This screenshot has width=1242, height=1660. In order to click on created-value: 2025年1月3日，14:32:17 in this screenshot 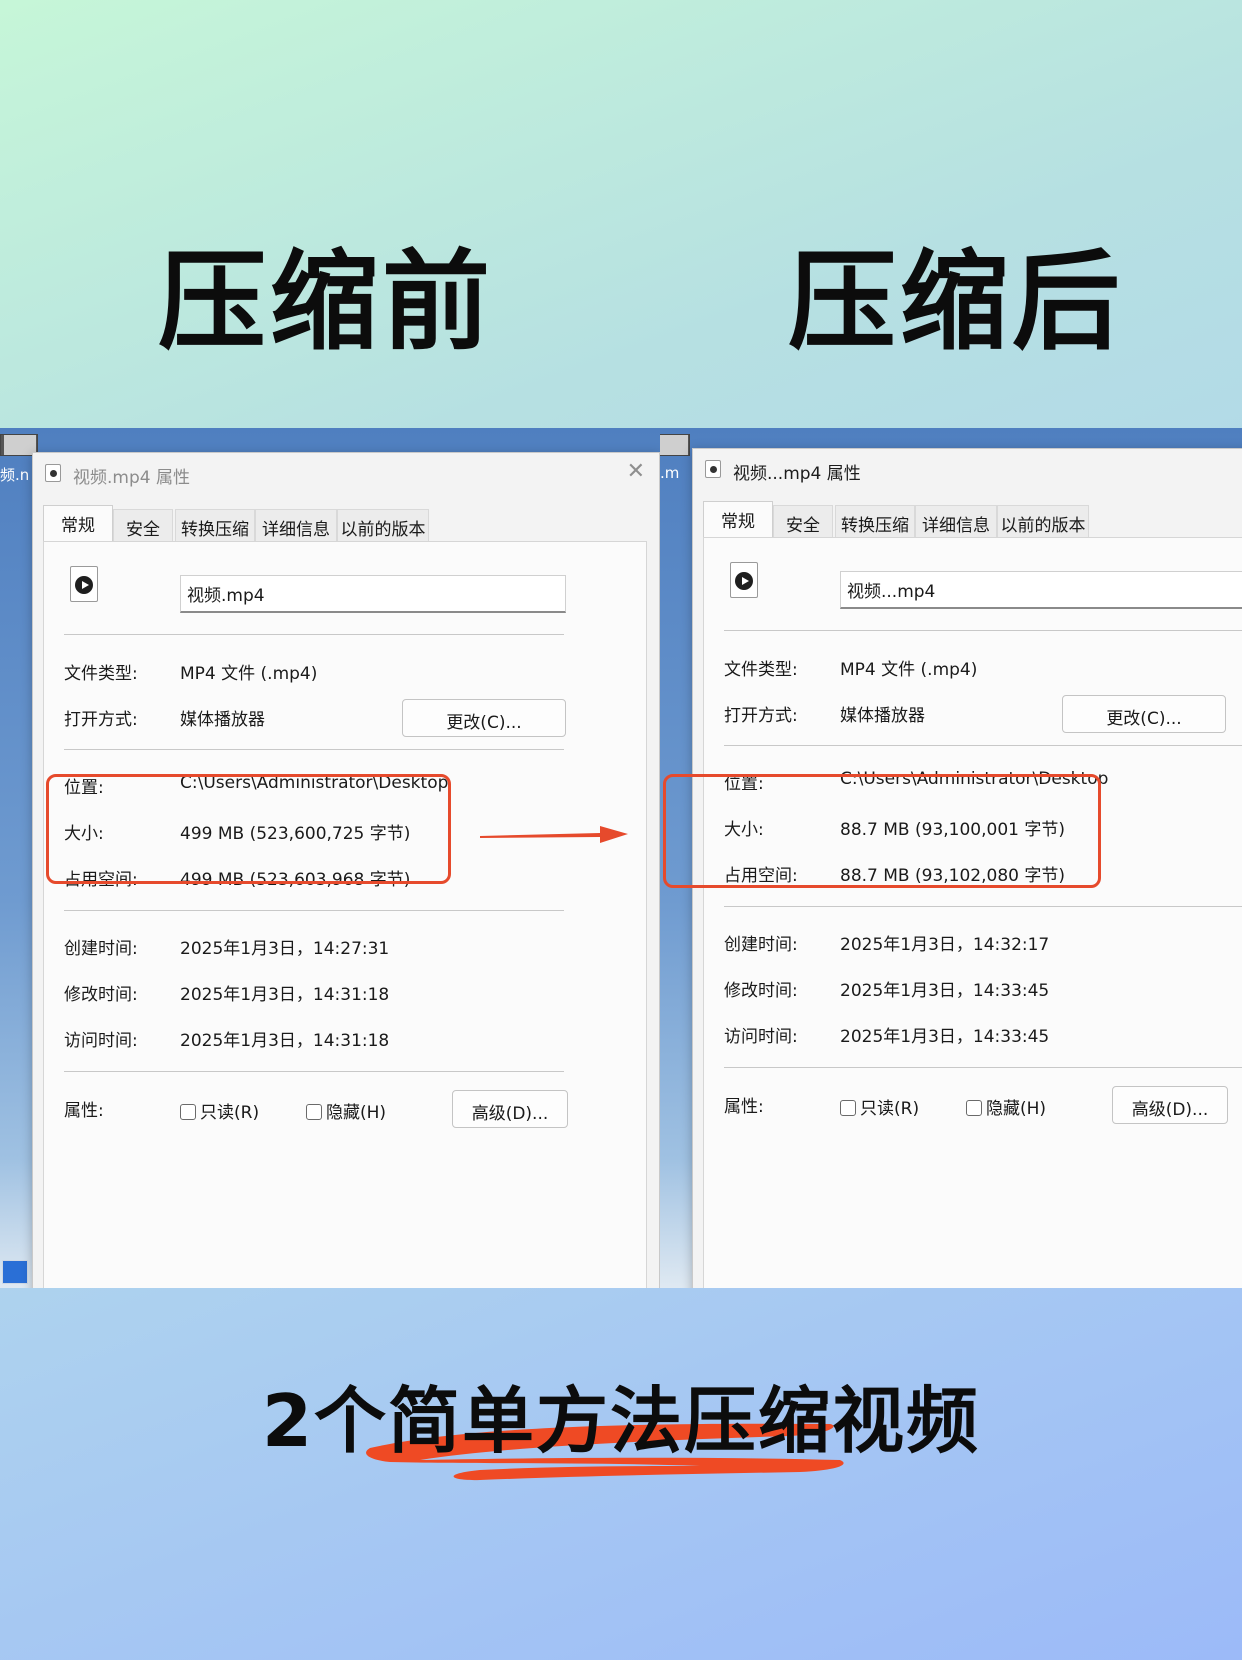, I will do `click(945, 945)`.